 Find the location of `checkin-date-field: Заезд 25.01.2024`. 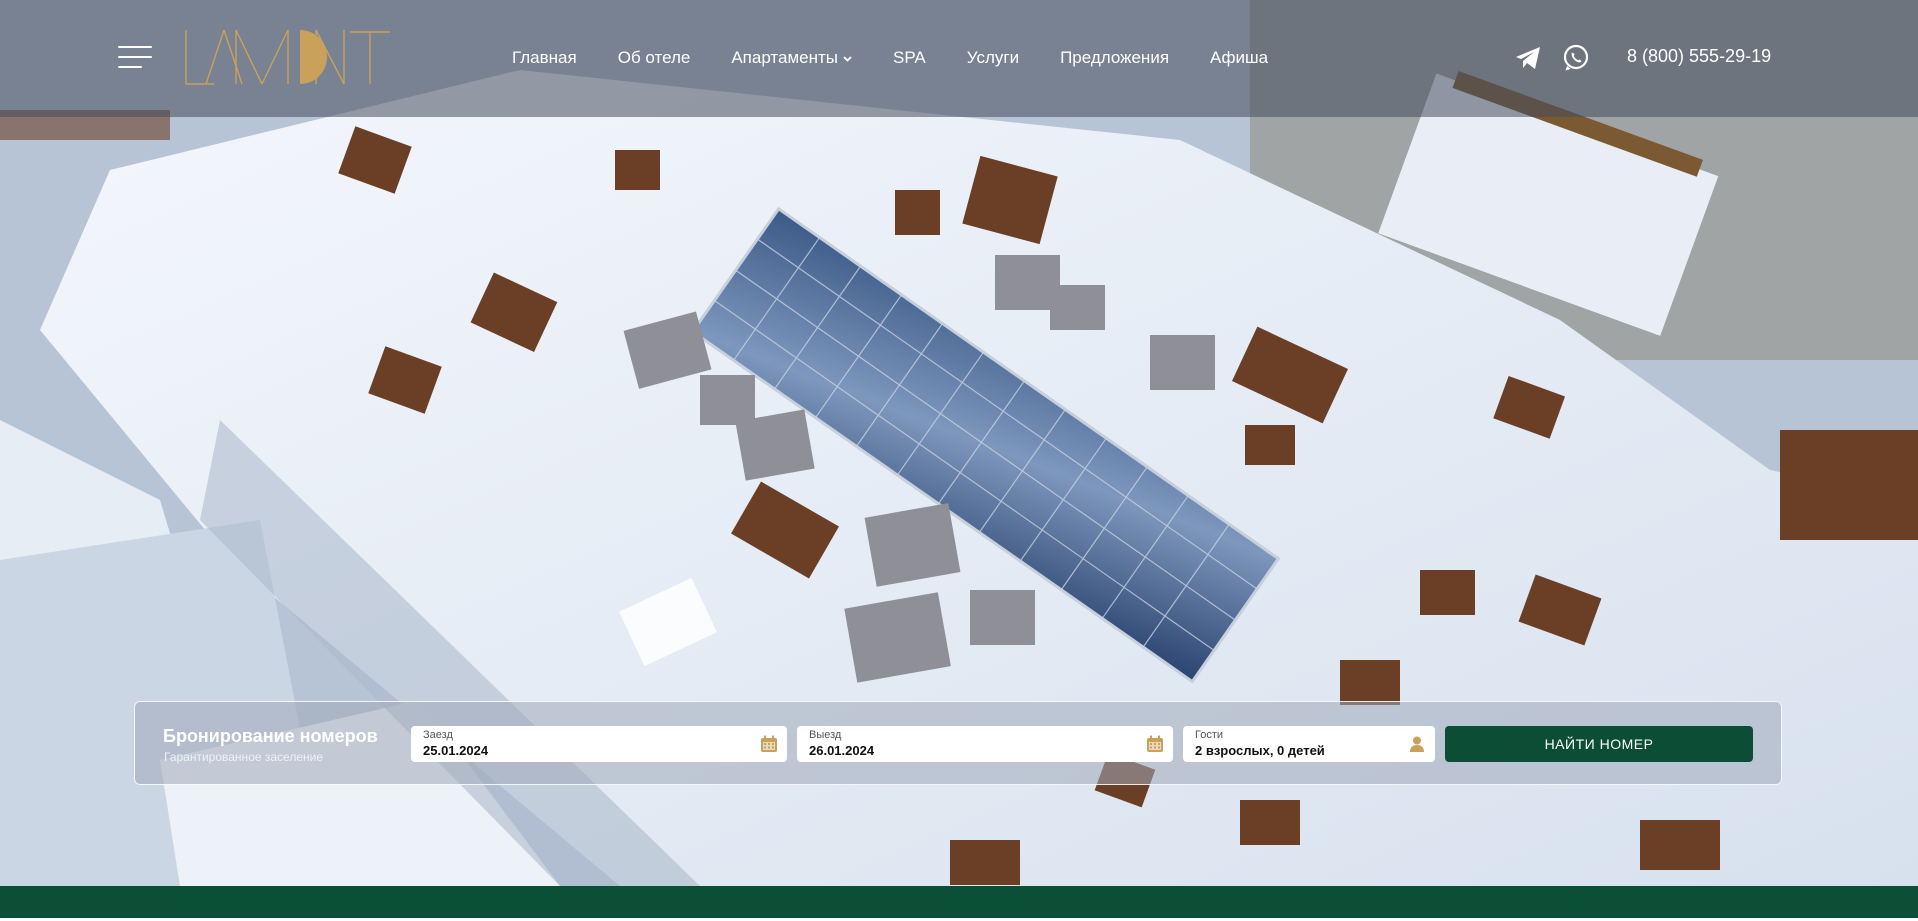

checkin-date-field: Заезд 25.01.2024 is located at coordinates (599, 744).